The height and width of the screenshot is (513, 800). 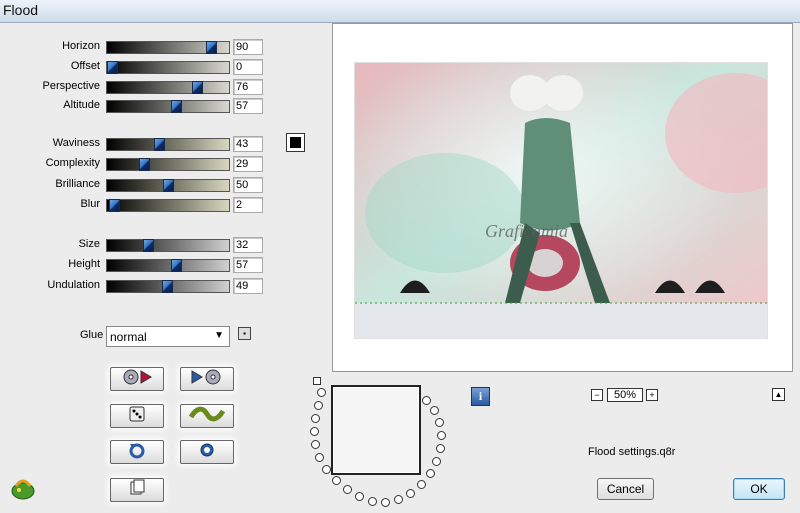 What do you see at coordinates (625, 395) in the screenshot?
I see `zoom-level: 50%` at bounding box center [625, 395].